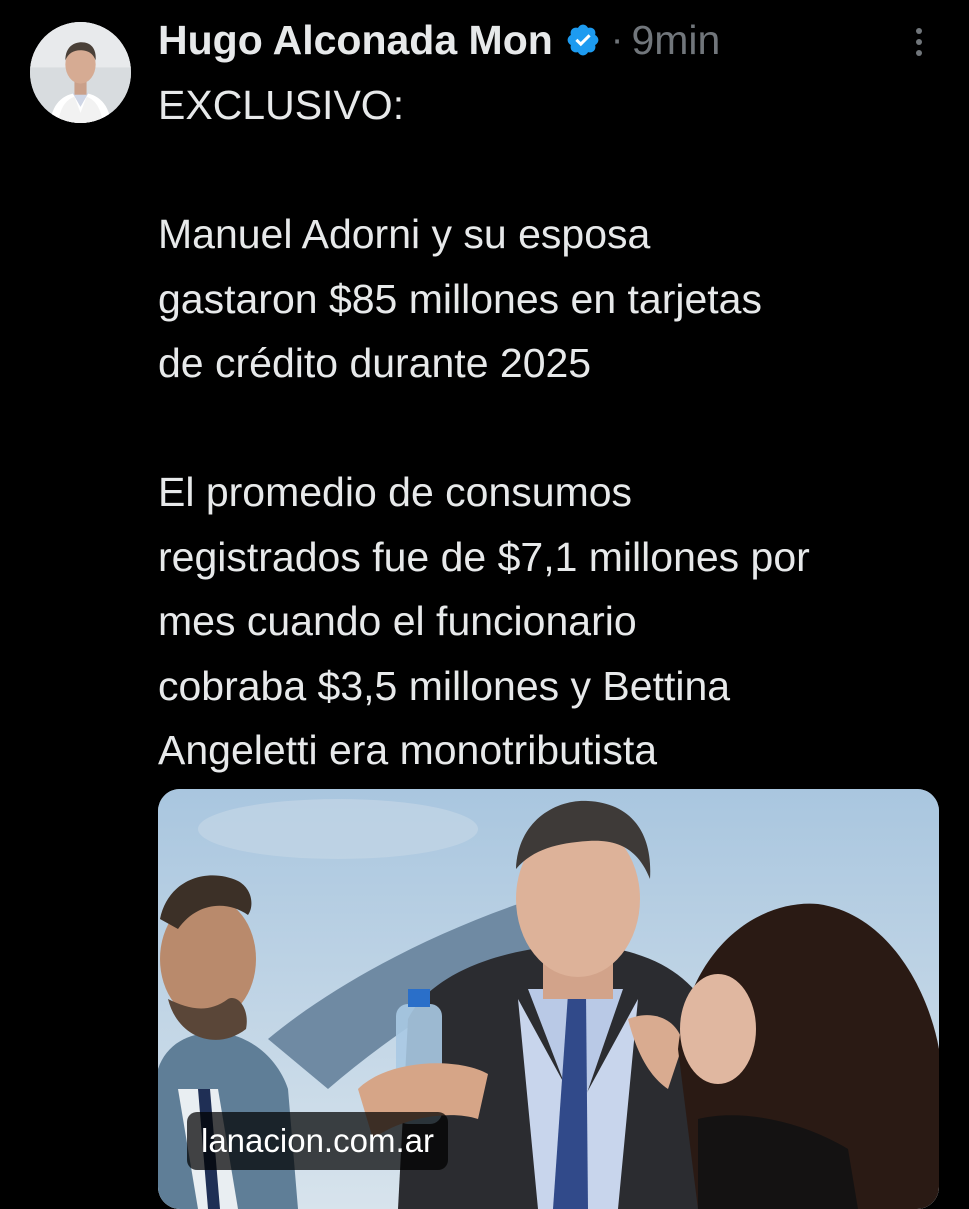  What do you see at coordinates (919, 42) in the screenshot?
I see `more-options-icon` at bounding box center [919, 42].